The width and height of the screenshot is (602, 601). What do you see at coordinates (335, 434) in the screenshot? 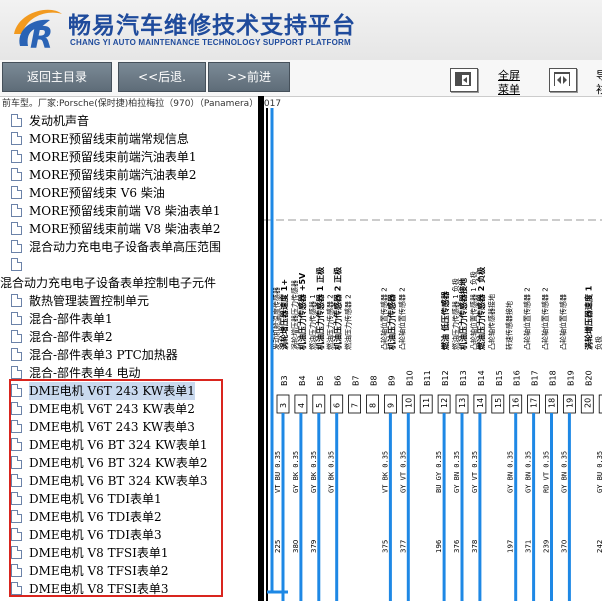
I see `connector-pin: 燃油压力传感器 2 机油压力传感器 2 正极B66GY BK 0.35` at bounding box center [335, 434].